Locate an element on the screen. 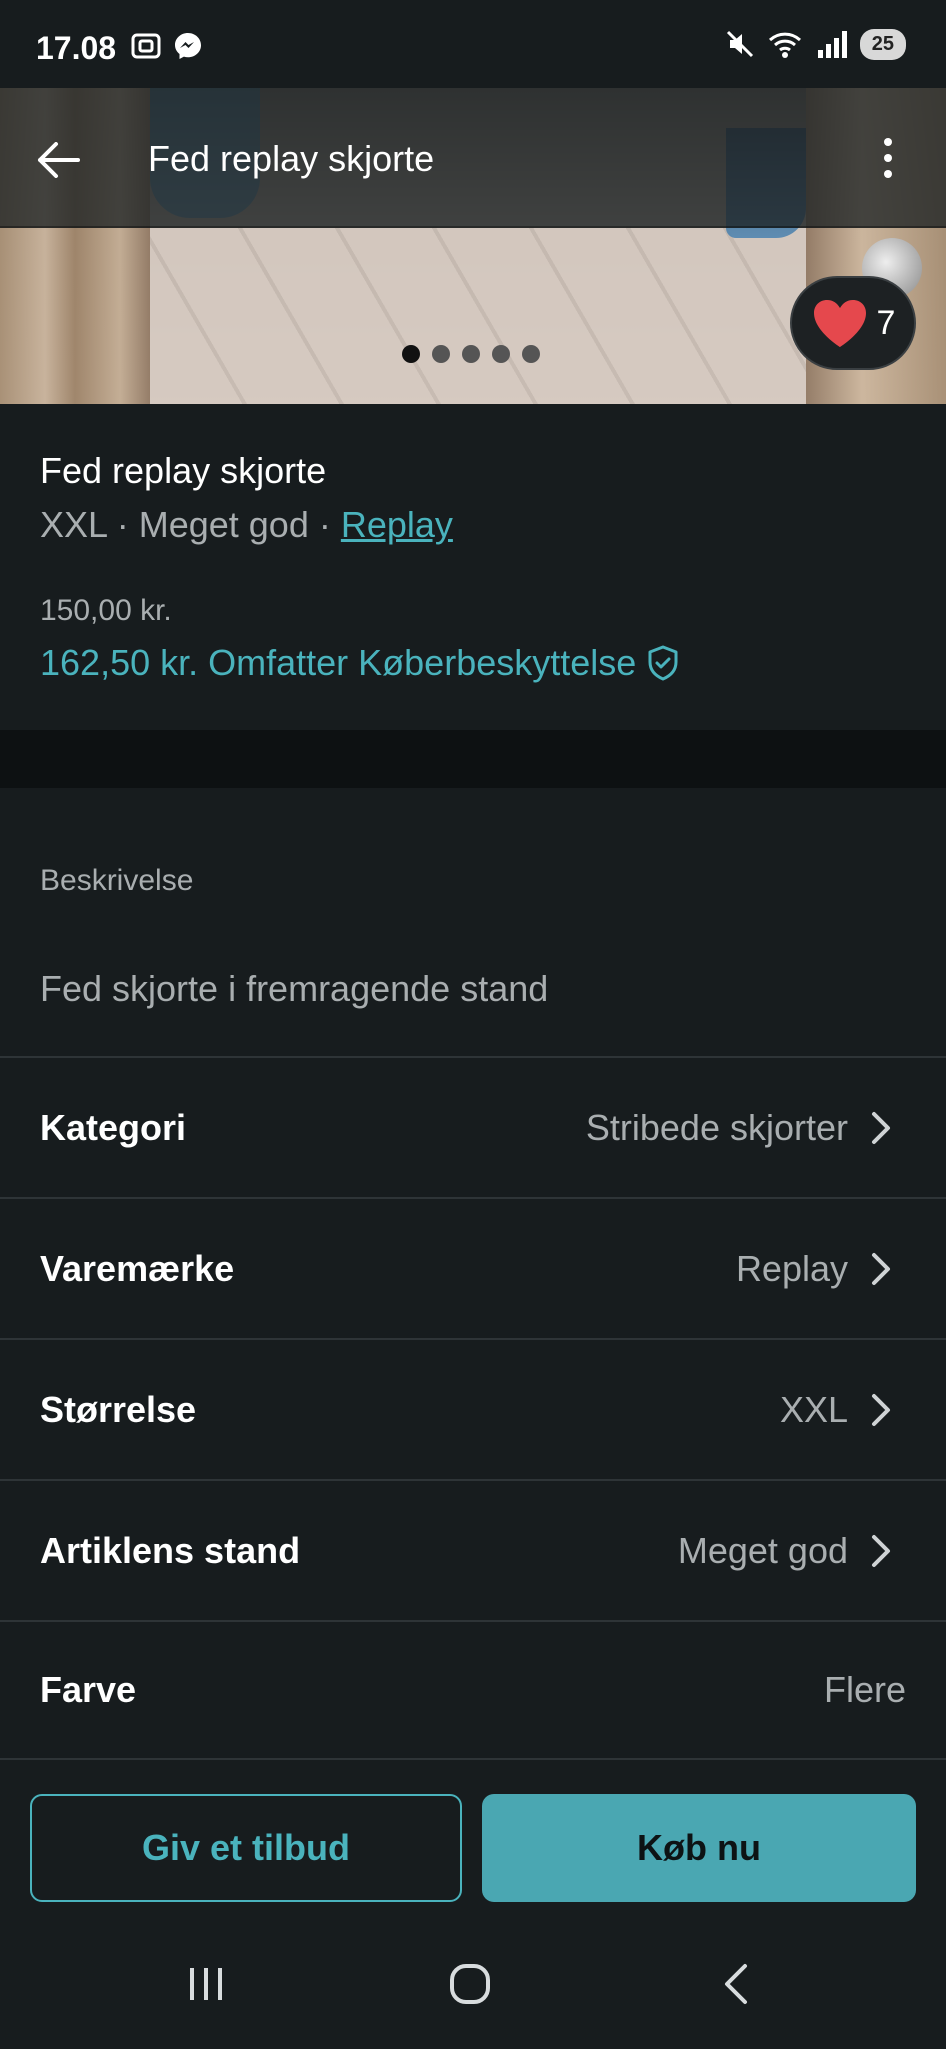 The width and height of the screenshot is (946, 2049). shield-check-icon is located at coordinates (663, 663).